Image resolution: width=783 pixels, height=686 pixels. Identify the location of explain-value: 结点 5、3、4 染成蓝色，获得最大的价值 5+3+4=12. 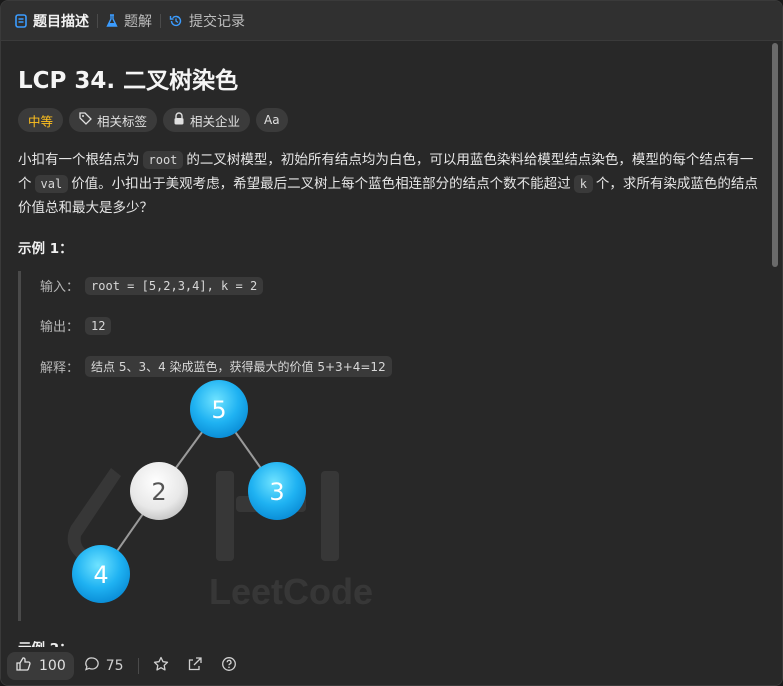
(238, 366).